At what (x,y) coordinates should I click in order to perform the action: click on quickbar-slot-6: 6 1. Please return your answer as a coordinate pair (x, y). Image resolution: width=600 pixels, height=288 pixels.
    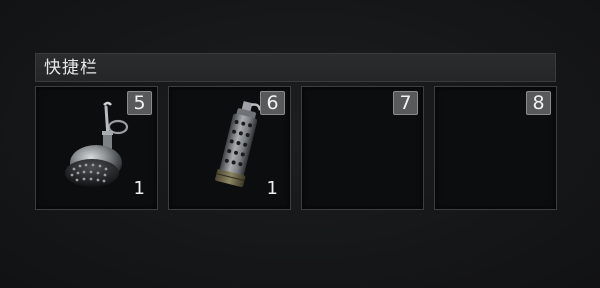
    Looking at the image, I should click on (229, 148).